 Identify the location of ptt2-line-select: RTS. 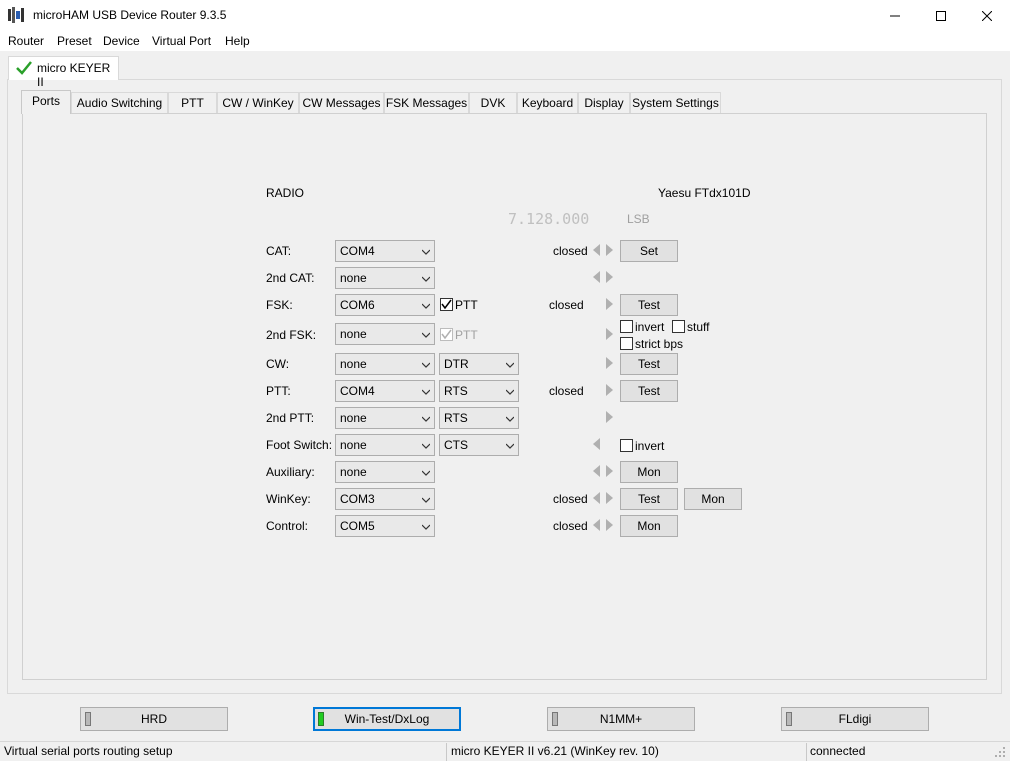
(479, 418).